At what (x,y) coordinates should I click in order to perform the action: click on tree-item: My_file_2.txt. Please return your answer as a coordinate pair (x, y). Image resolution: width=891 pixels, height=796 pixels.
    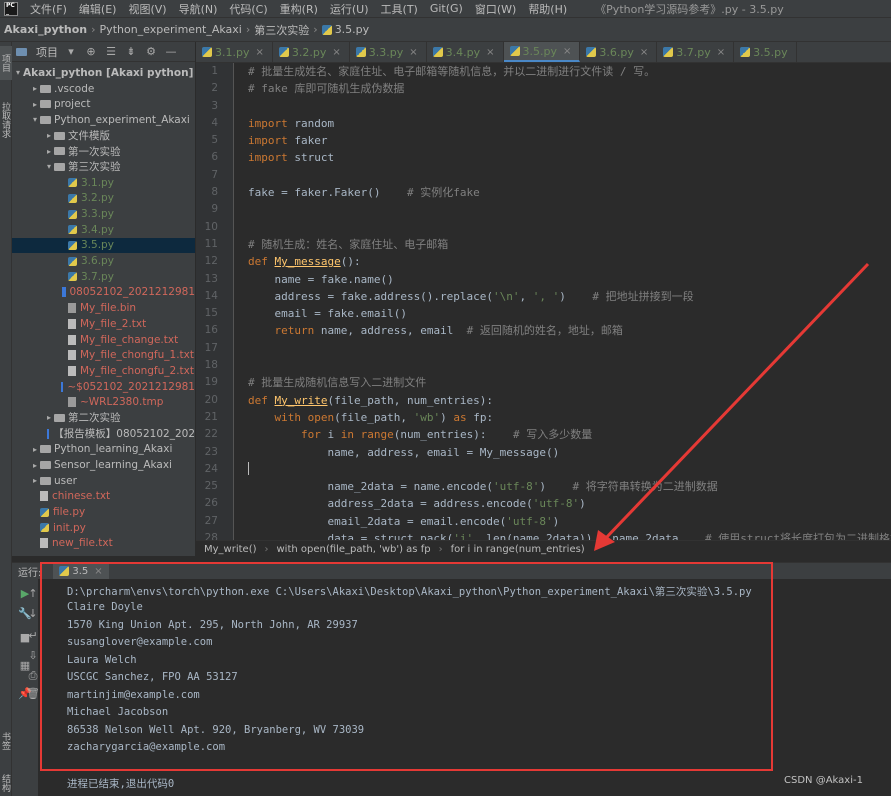
    Looking at the image, I should click on (103, 324).